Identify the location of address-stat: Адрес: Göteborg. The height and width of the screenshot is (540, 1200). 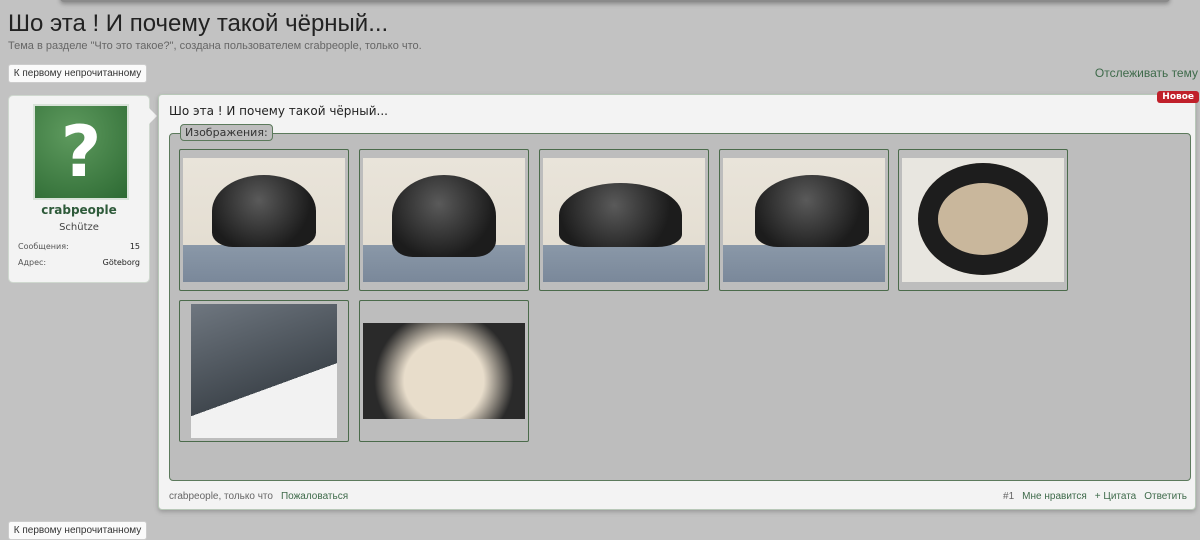
(79, 262).